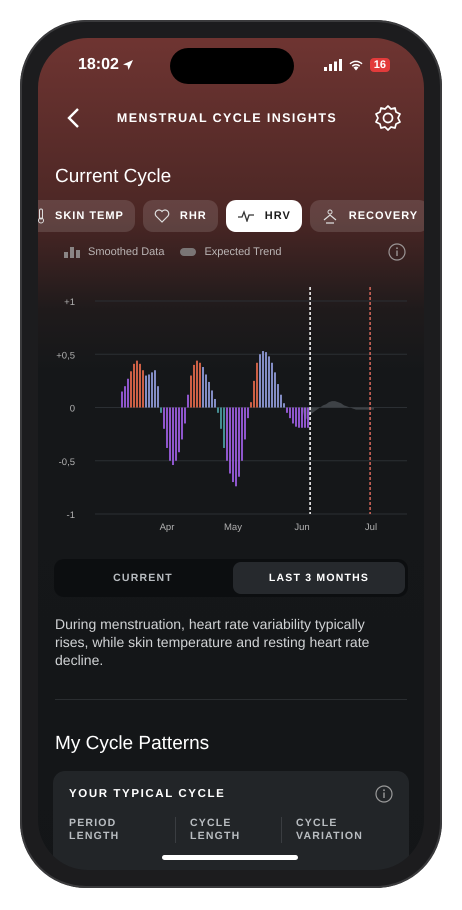 This screenshot has height=910, width=462. What do you see at coordinates (356, 65) in the screenshot?
I see `wifi-icon` at bounding box center [356, 65].